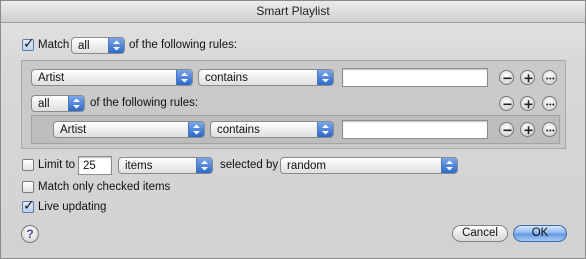 The height and width of the screenshot is (259, 586). Describe the element at coordinates (89, 166) in the screenshot. I see `limit-value-text: 25` at that location.